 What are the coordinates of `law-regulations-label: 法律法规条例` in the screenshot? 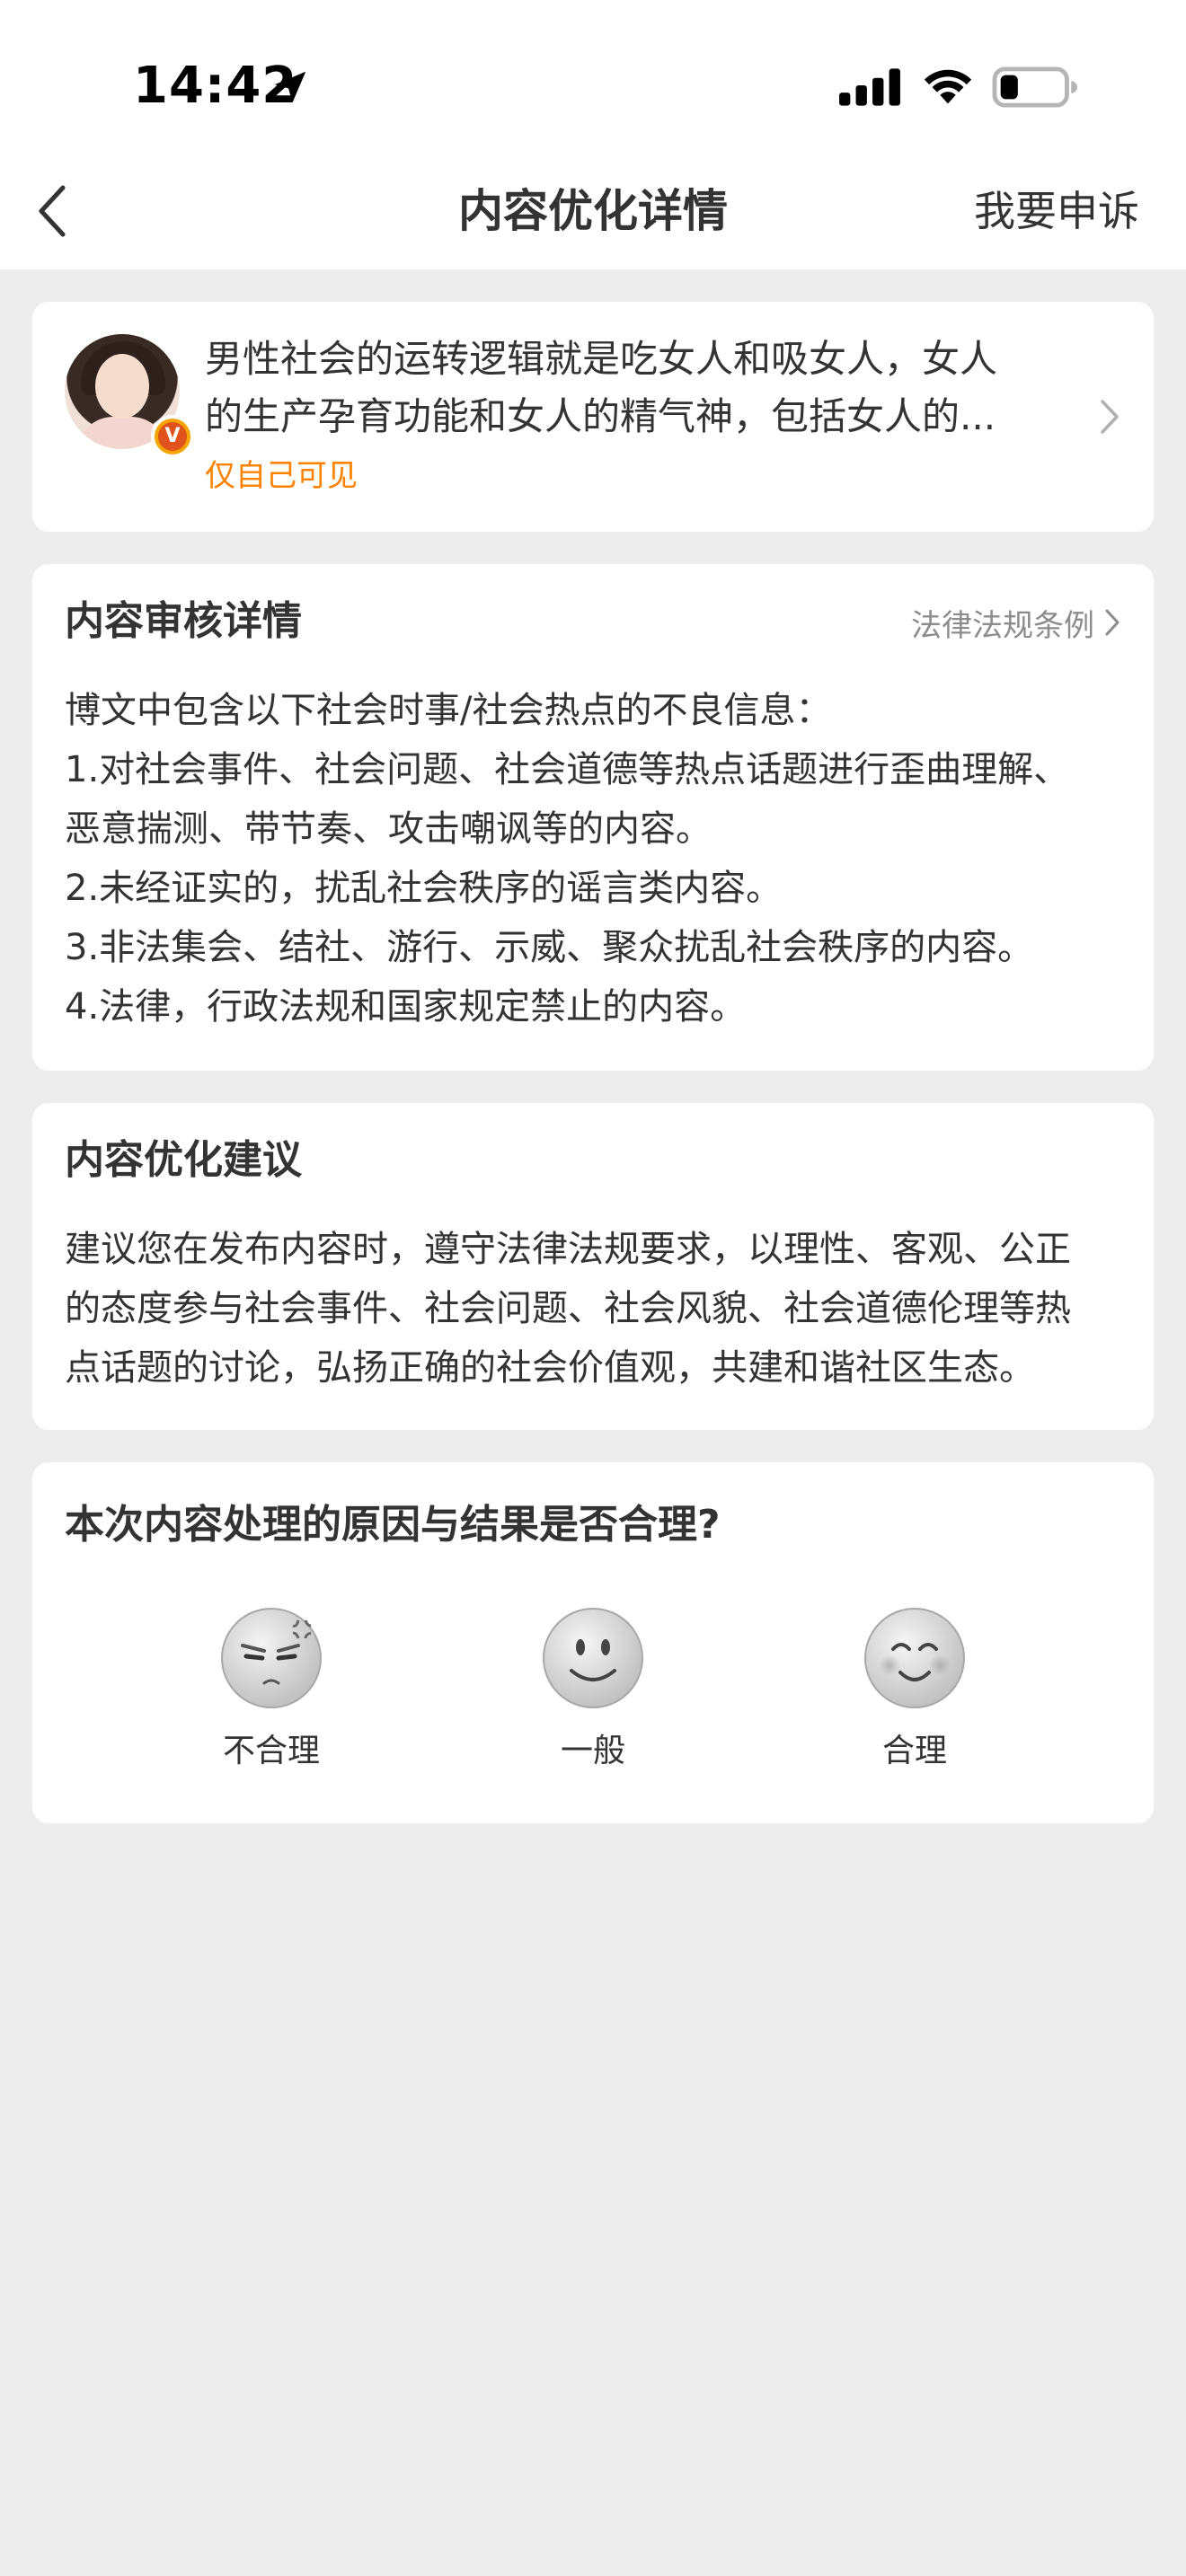 It's located at (1002, 625).